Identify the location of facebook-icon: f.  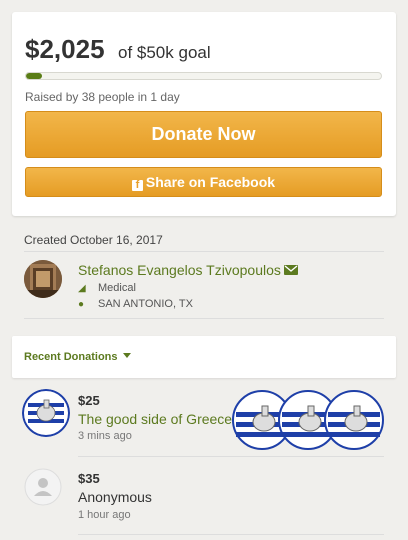
(137, 185).